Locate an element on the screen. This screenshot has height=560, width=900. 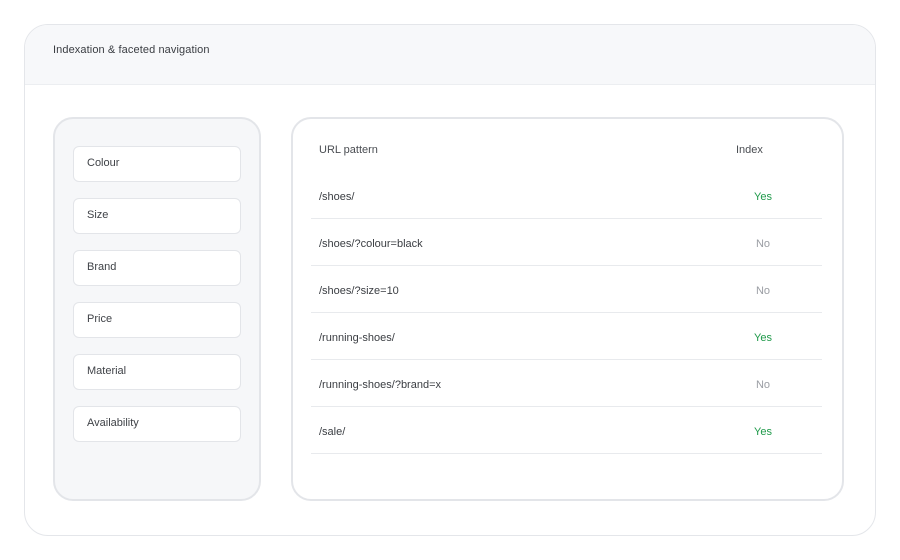
table-row: /running-shoes/ Yes is located at coordinates (566, 336).